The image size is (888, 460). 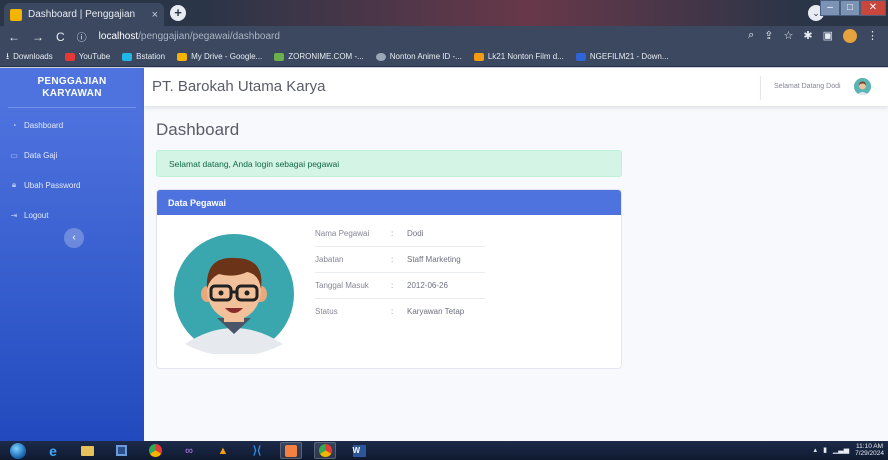 I want to click on sidebar-toggle-button: ‹, so click(x=74, y=238).